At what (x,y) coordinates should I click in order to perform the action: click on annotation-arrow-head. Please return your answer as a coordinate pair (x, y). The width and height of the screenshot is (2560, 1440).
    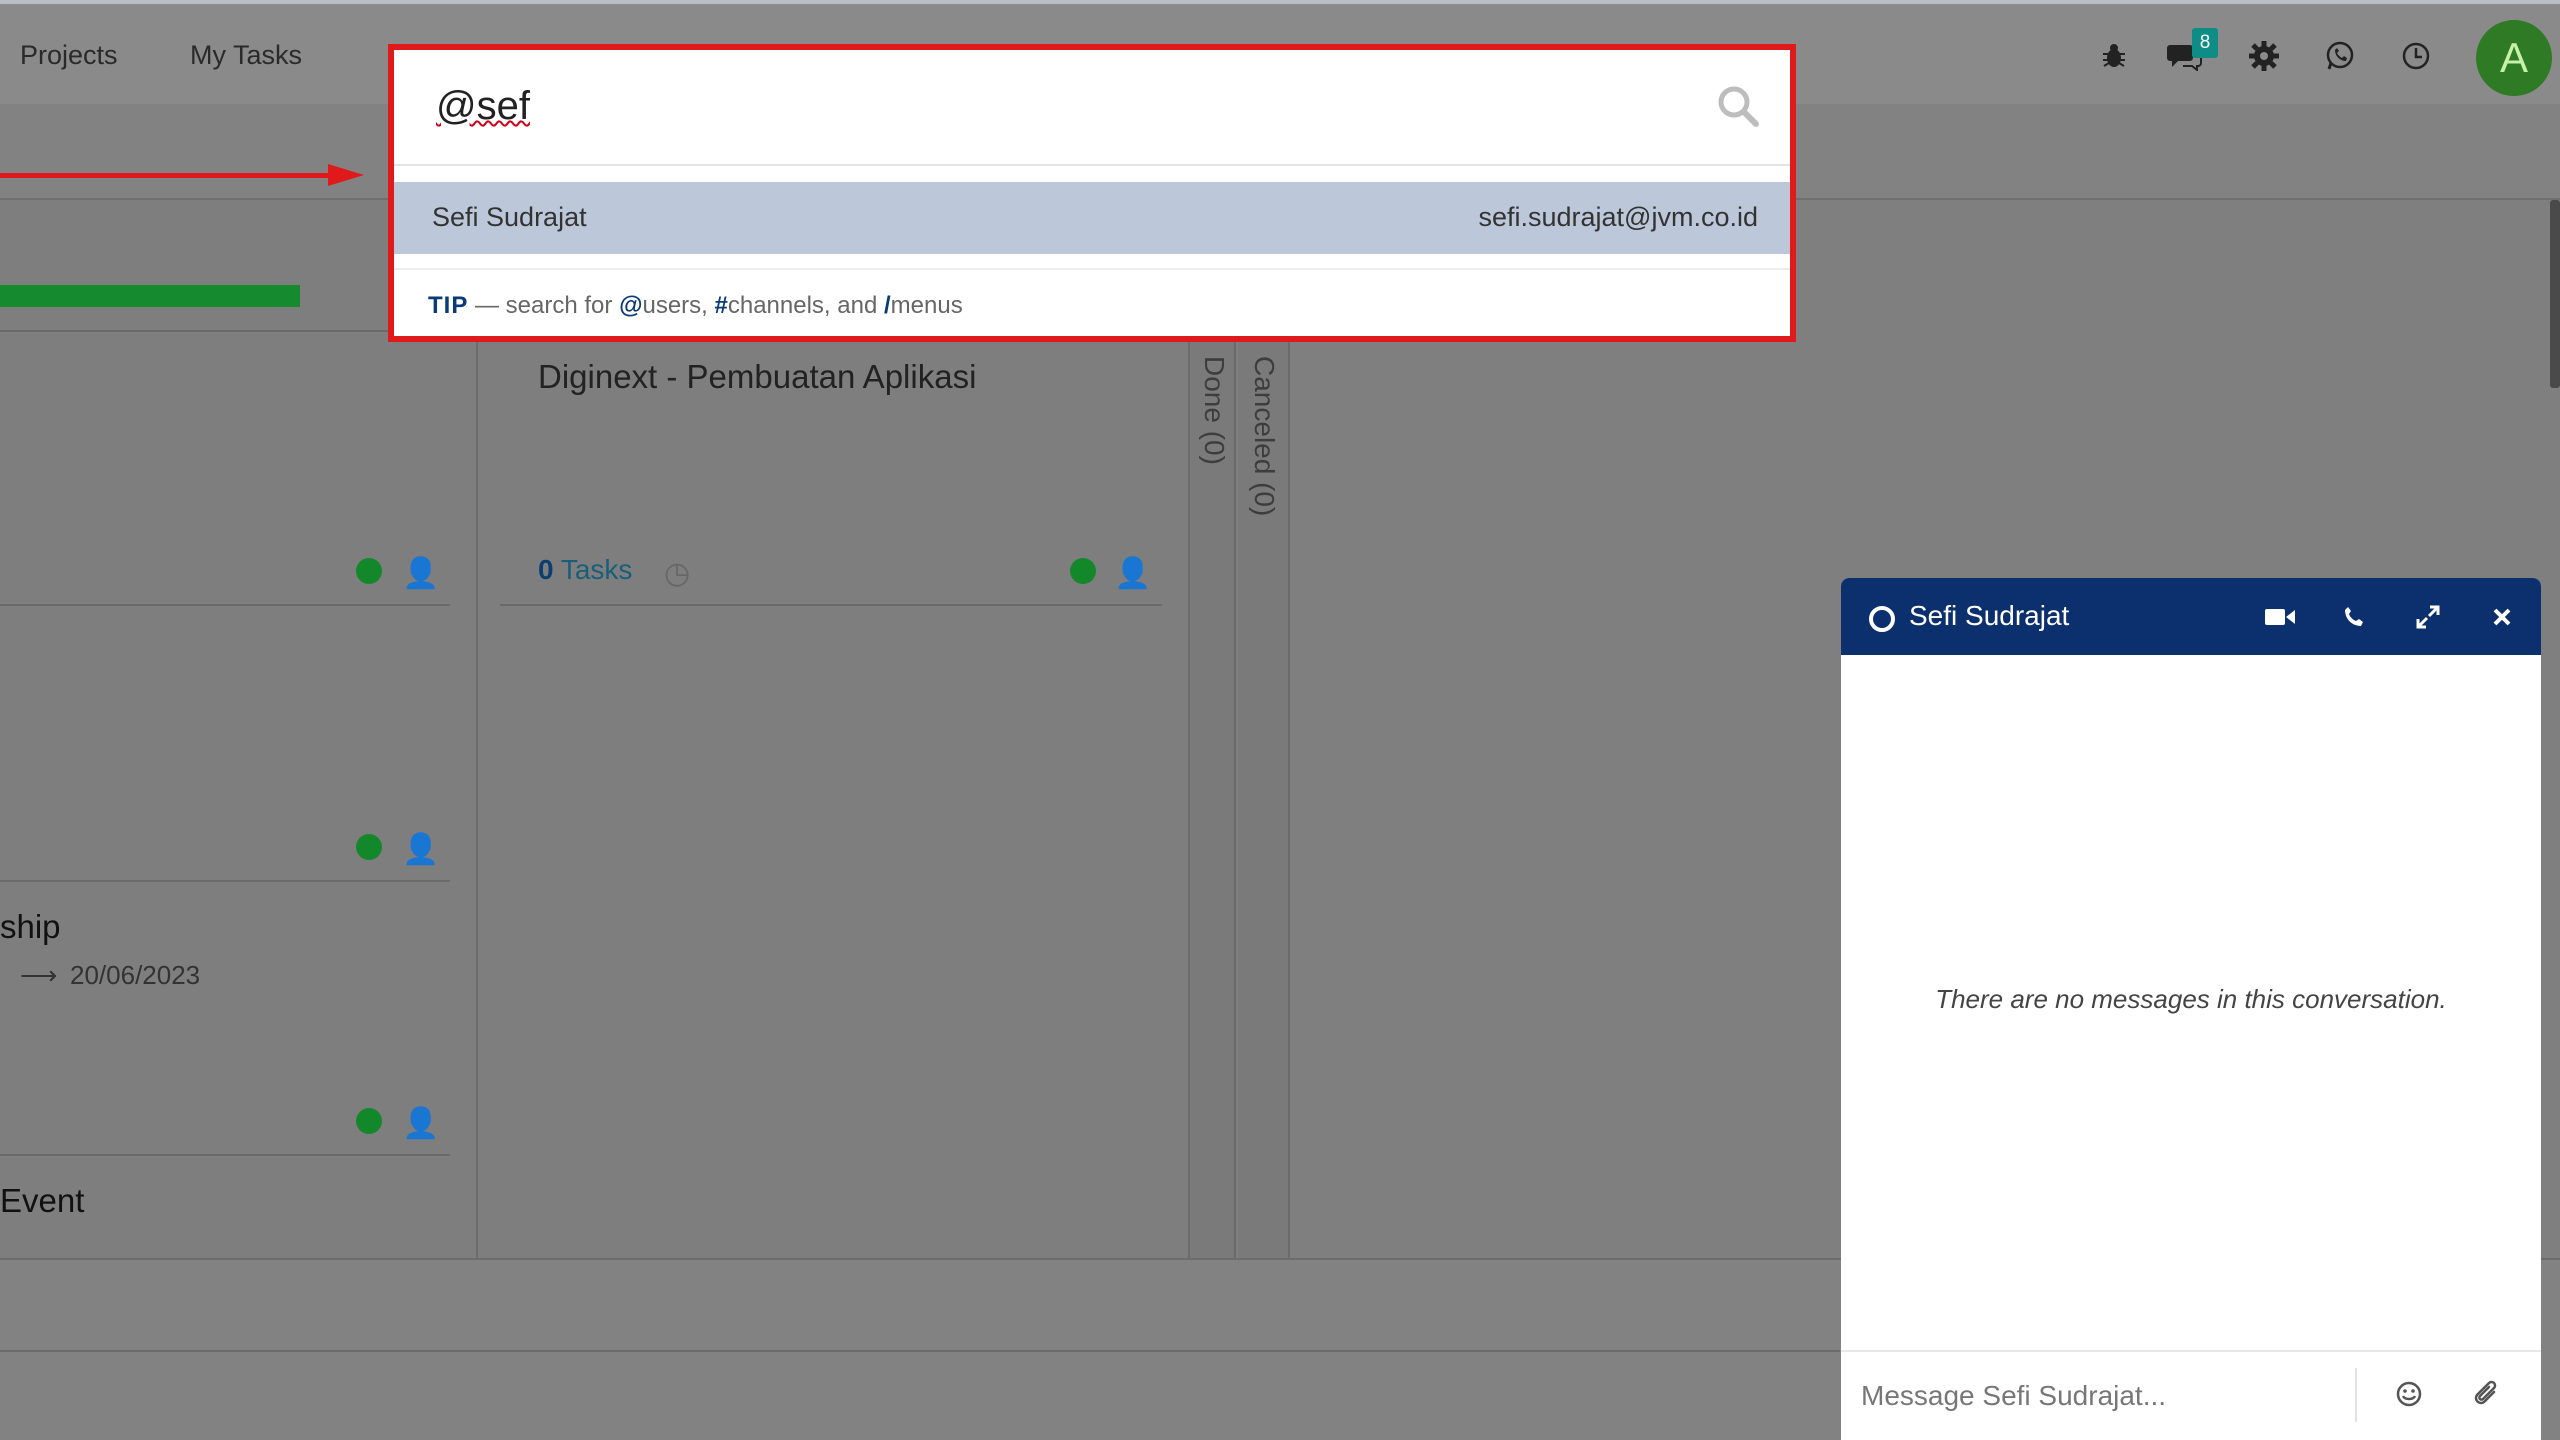
    Looking at the image, I should click on (346, 175).